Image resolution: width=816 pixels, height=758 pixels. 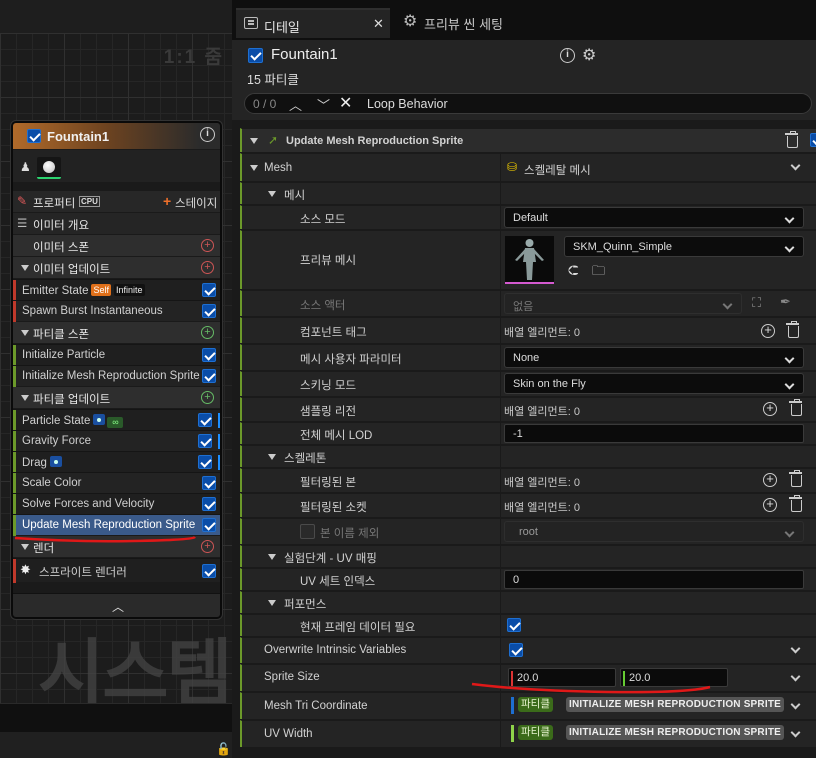 I want to click on module-header-row: ➚ Update Mesh Reproduction Sprite, so click(x=528, y=140).